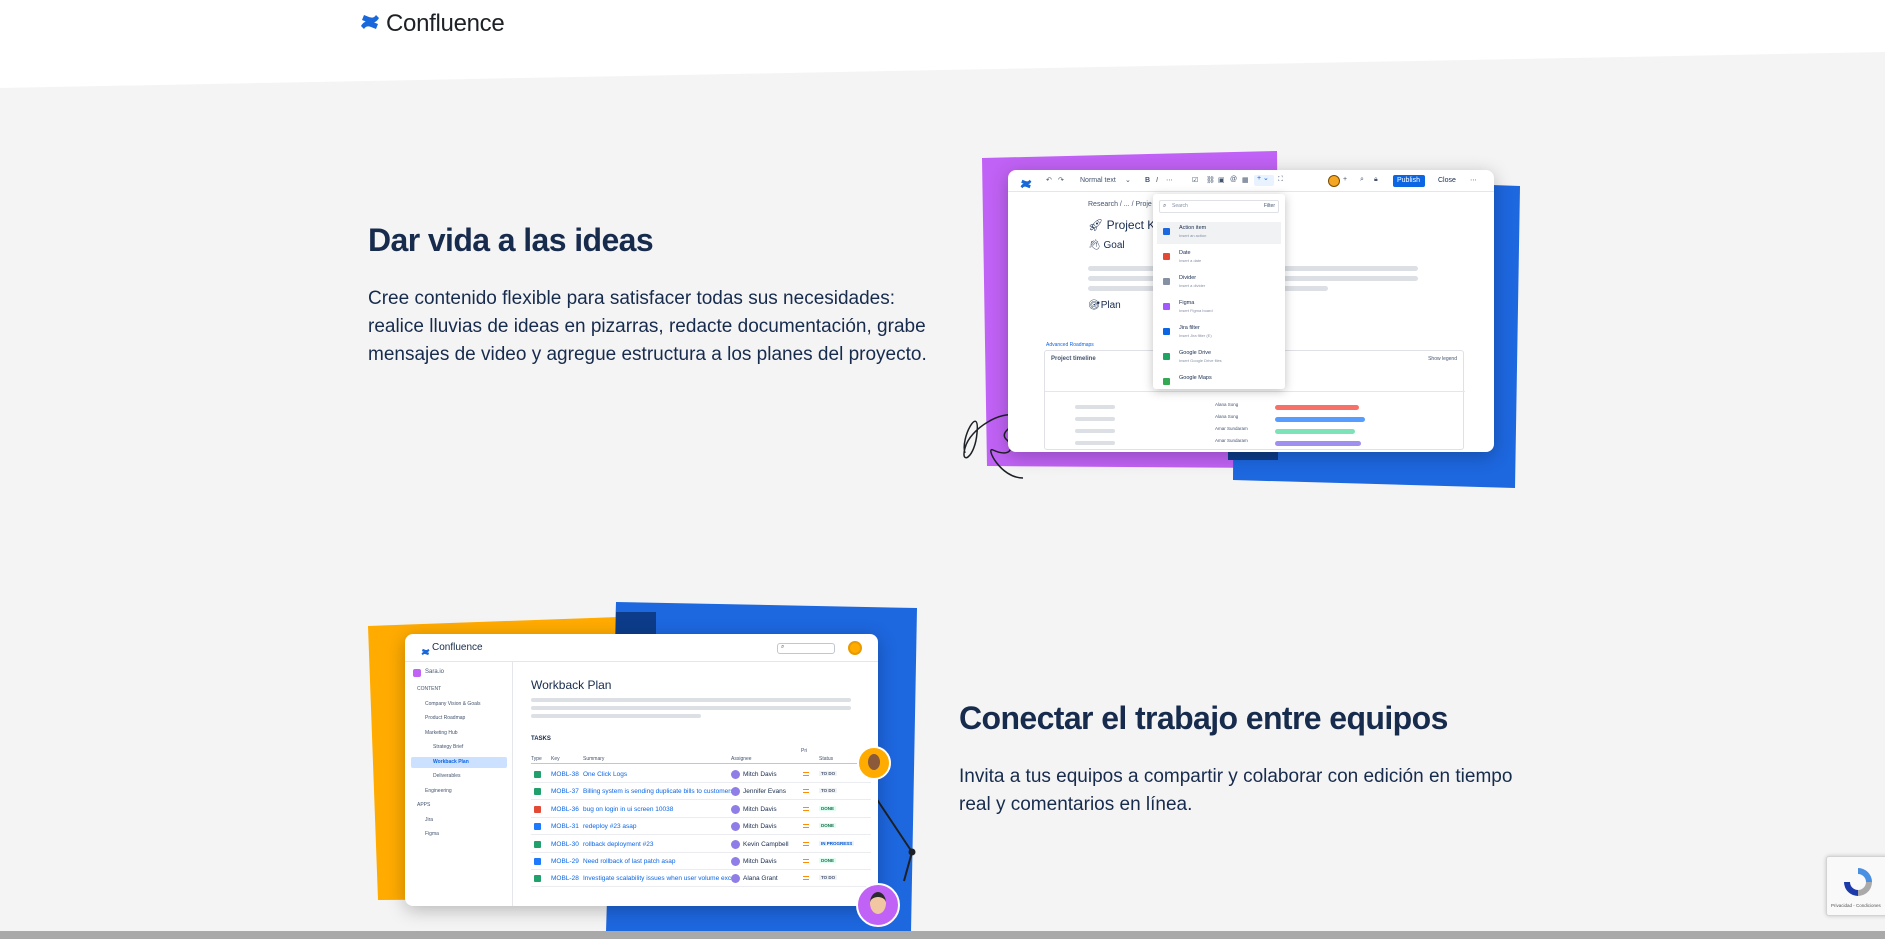  I want to click on issue-summary: rollback deployment #23, so click(618, 844).